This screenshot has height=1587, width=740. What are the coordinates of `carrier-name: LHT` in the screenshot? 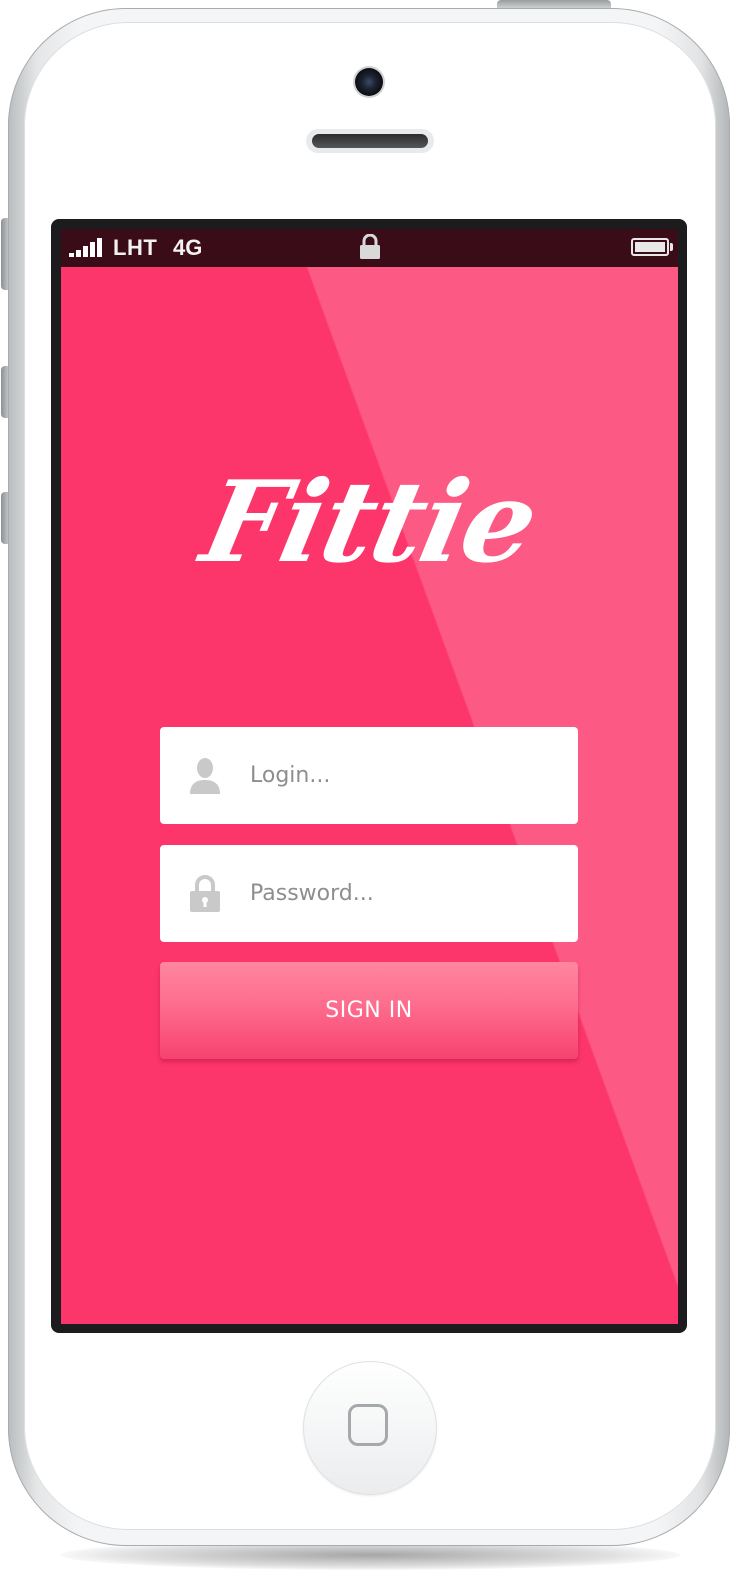 It's located at (135, 247).